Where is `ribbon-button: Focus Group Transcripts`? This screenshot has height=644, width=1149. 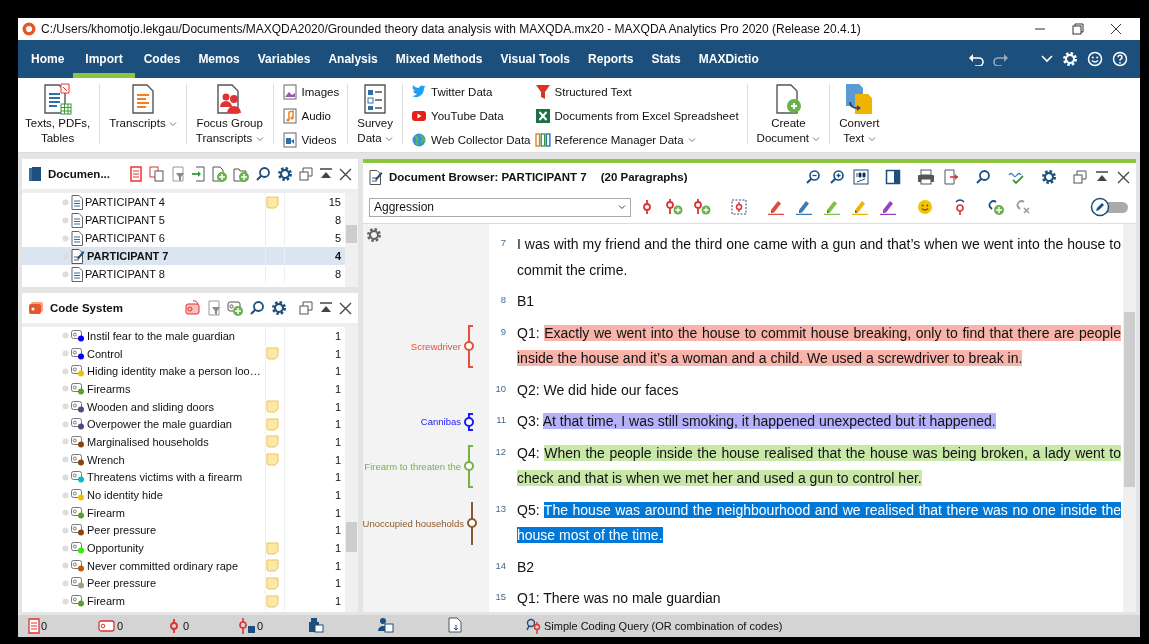
ribbon-button: Focus Group Transcripts is located at coordinates (229, 116).